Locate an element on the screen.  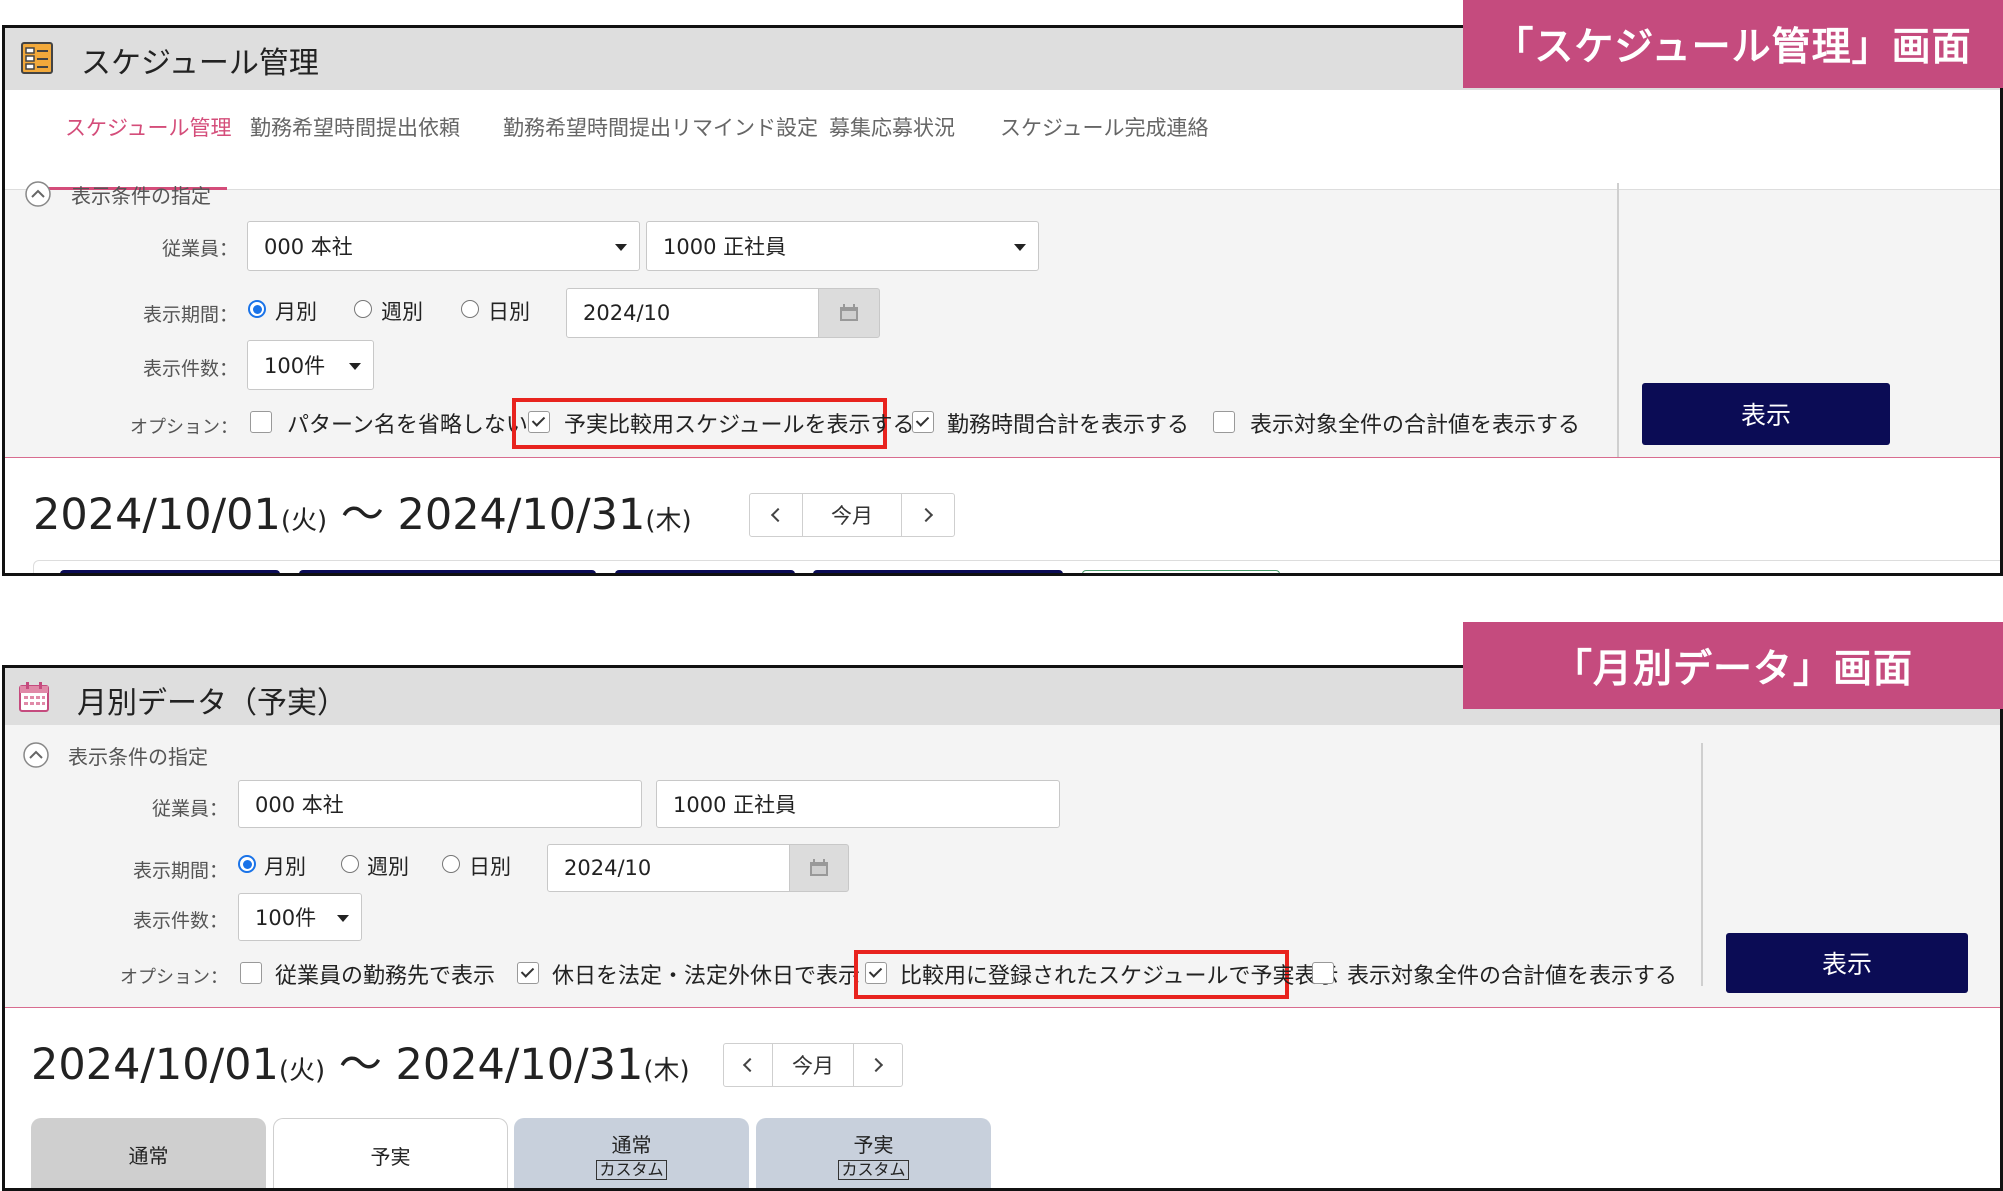
checkbox-total-hours is located at coordinates (923, 422).